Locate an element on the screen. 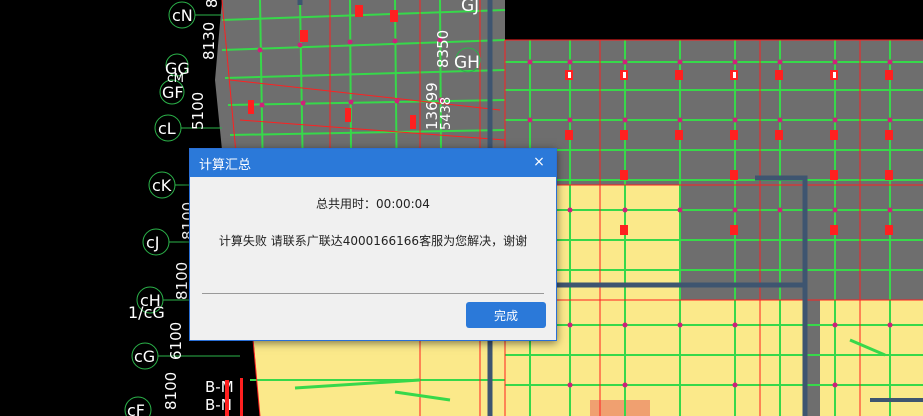 The height and width of the screenshot is (416, 923). axis-label: cK is located at coordinates (162, 185).